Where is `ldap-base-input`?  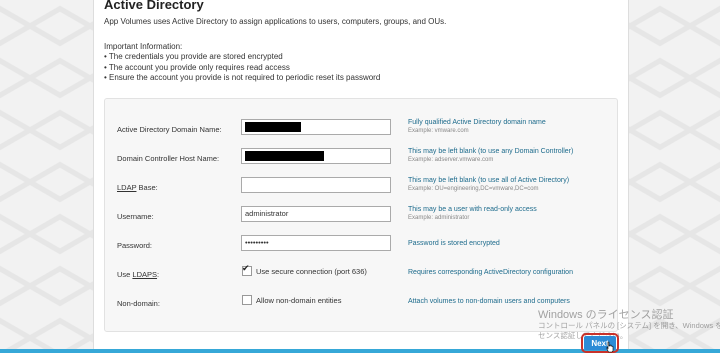 ldap-base-input is located at coordinates (316, 185).